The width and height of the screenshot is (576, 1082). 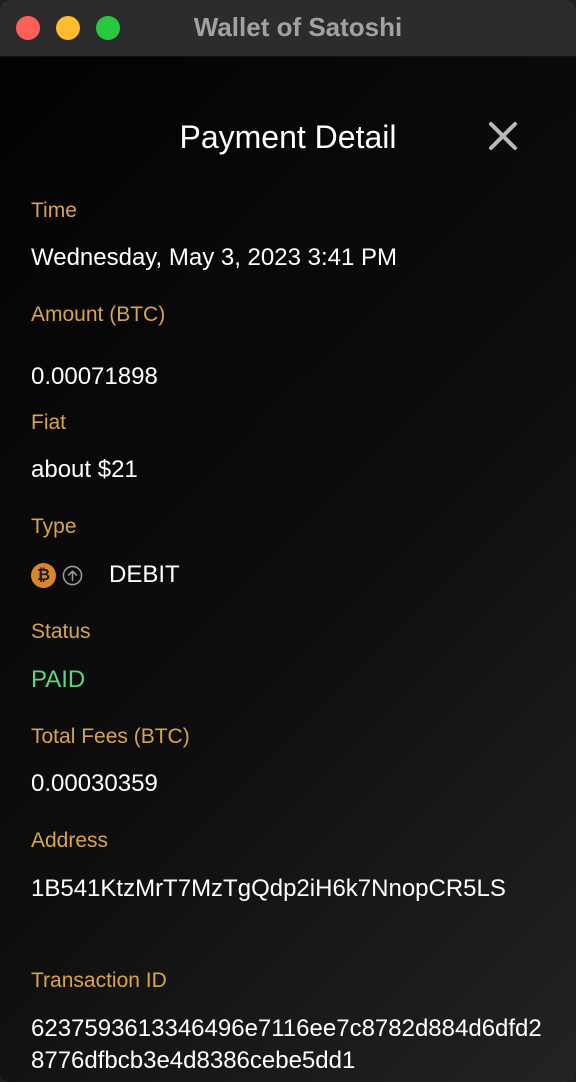 I want to click on title-bar: Wallet of Satoshi, so click(x=288, y=28).